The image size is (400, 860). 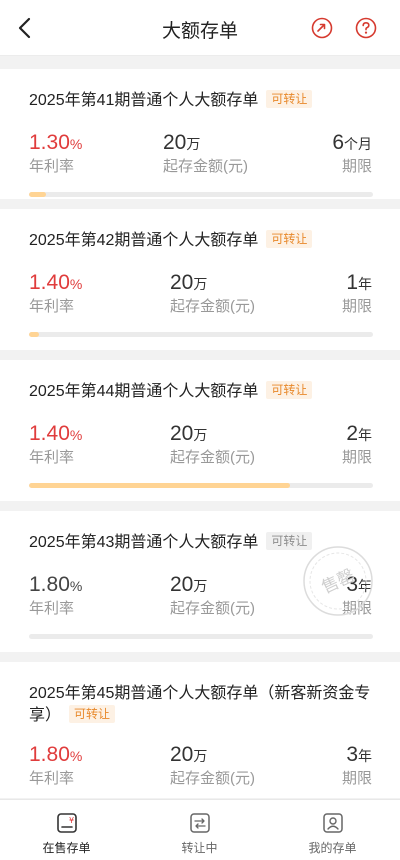 What do you see at coordinates (200, 704) in the screenshot?
I see `product-title: 2025年第45期普通个人大额存单（新客新资金专 享） 可转让` at bounding box center [200, 704].